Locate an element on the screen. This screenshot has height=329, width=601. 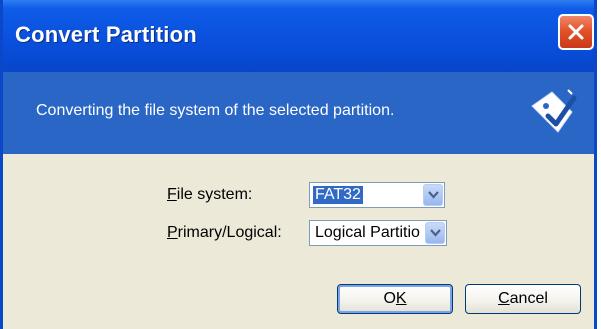
window-title: Convert Partition is located at coordinates (106, 34).